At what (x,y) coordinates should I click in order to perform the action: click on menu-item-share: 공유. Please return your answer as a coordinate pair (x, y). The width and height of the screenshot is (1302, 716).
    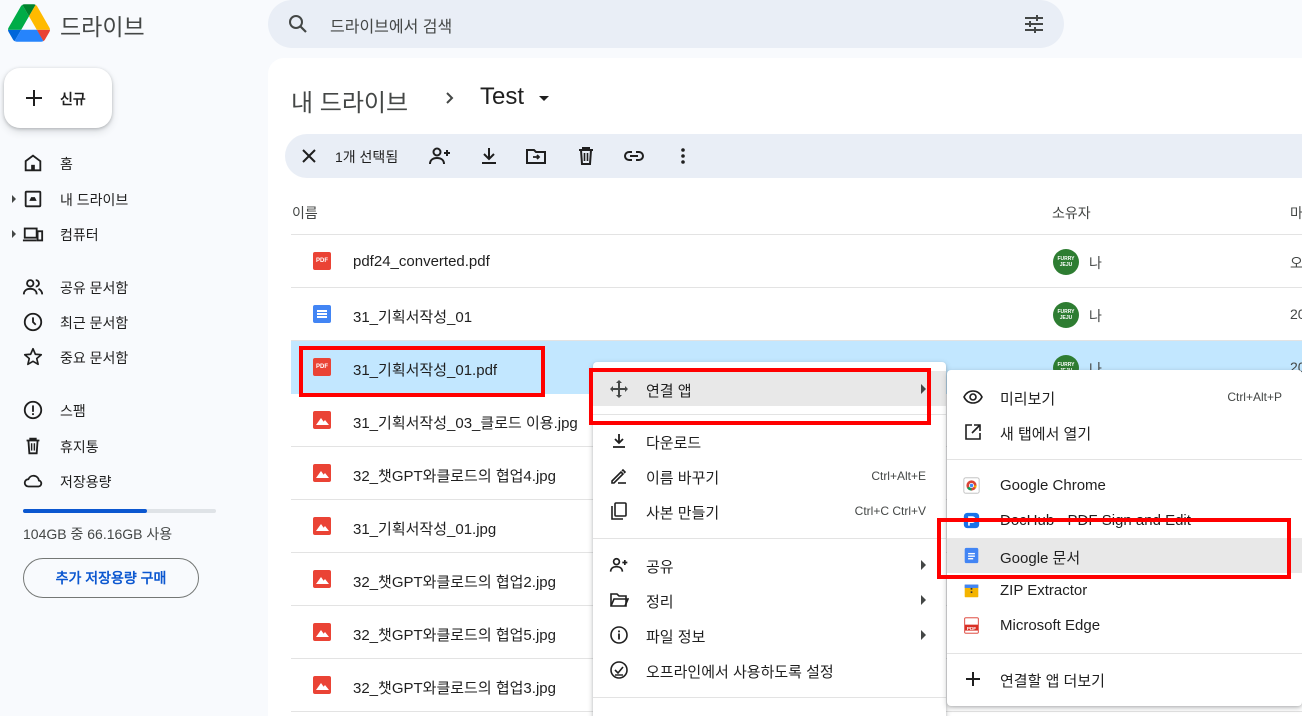
    Looking at the image, I should click on (769, 564).